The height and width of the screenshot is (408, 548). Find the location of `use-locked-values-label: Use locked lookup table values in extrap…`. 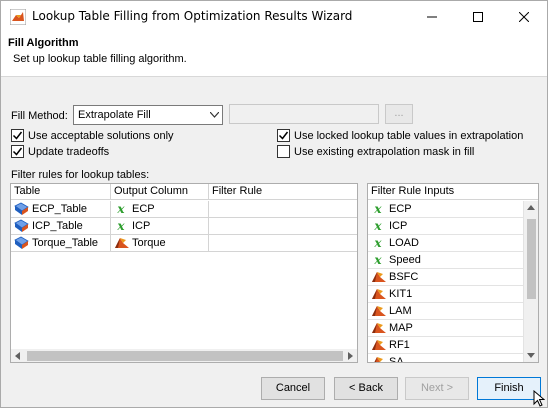

use-locked-values-label: Use locked lookup table values in extrap… is located at coordinates (409, 135).